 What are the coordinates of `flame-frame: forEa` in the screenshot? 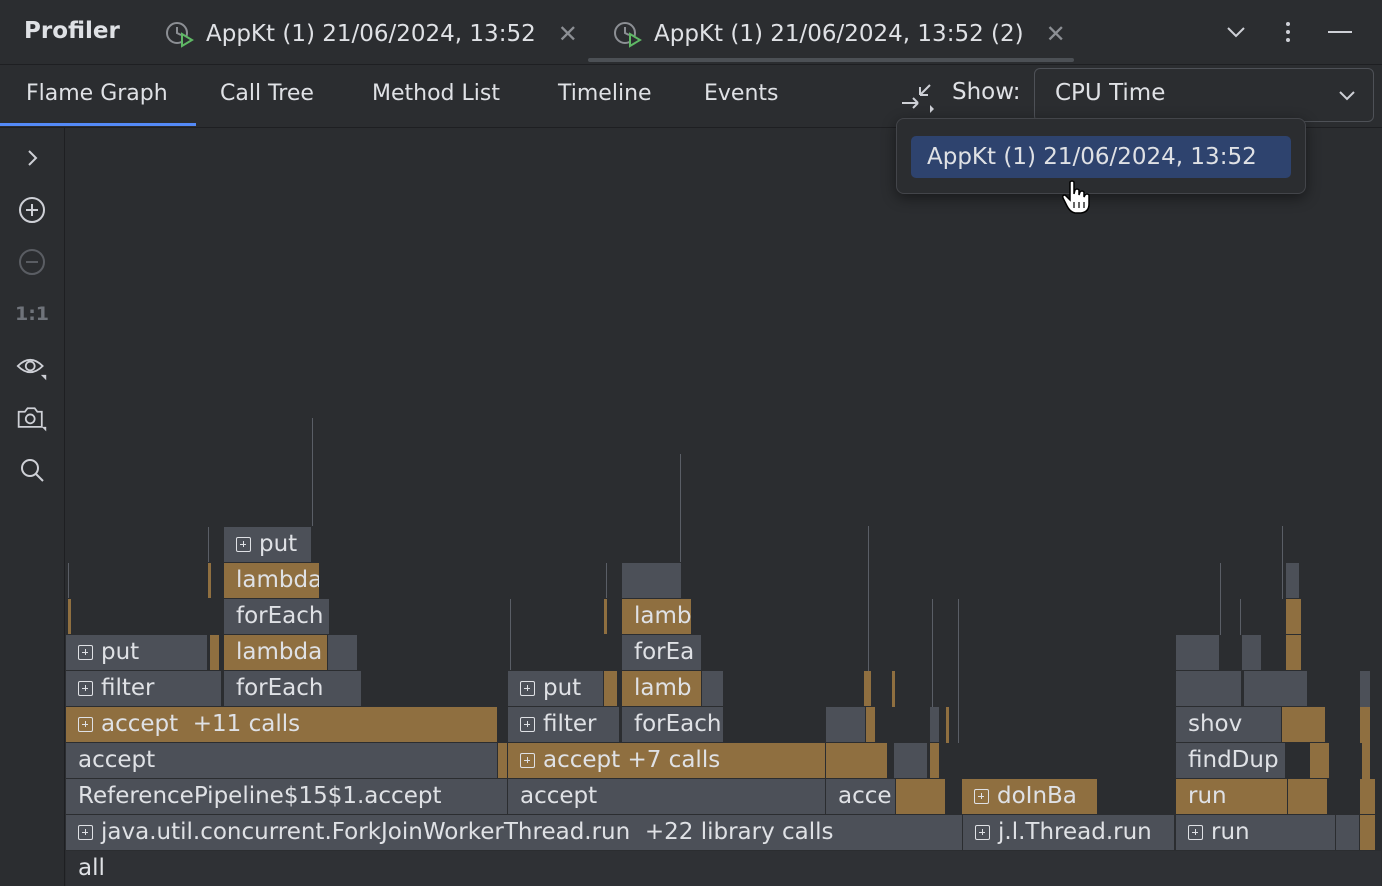 It's located at (662, 652).